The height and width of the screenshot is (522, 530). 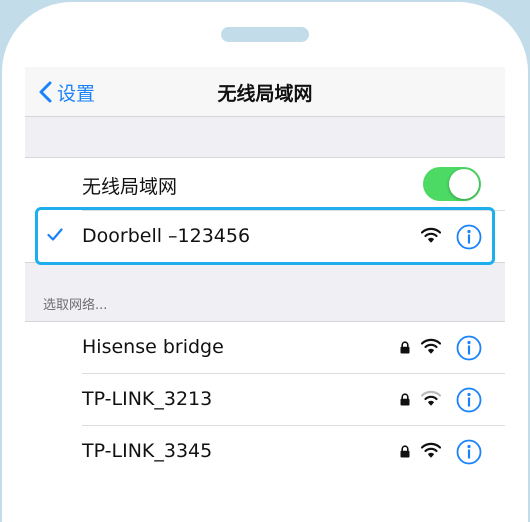 I want to click on nav-bar: 设置 无线局域网, so click(x=265, y=92).